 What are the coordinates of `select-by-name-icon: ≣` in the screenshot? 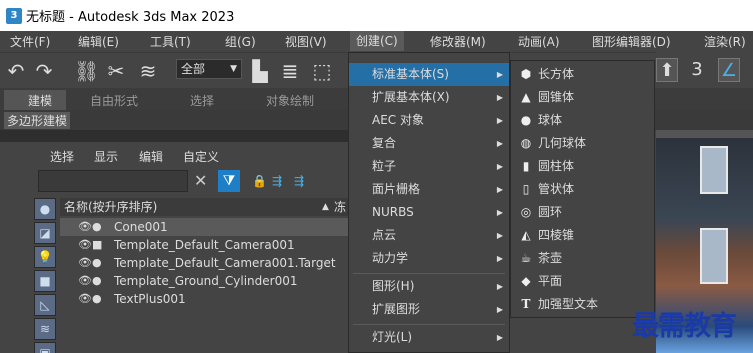 It's located at (290, 71).